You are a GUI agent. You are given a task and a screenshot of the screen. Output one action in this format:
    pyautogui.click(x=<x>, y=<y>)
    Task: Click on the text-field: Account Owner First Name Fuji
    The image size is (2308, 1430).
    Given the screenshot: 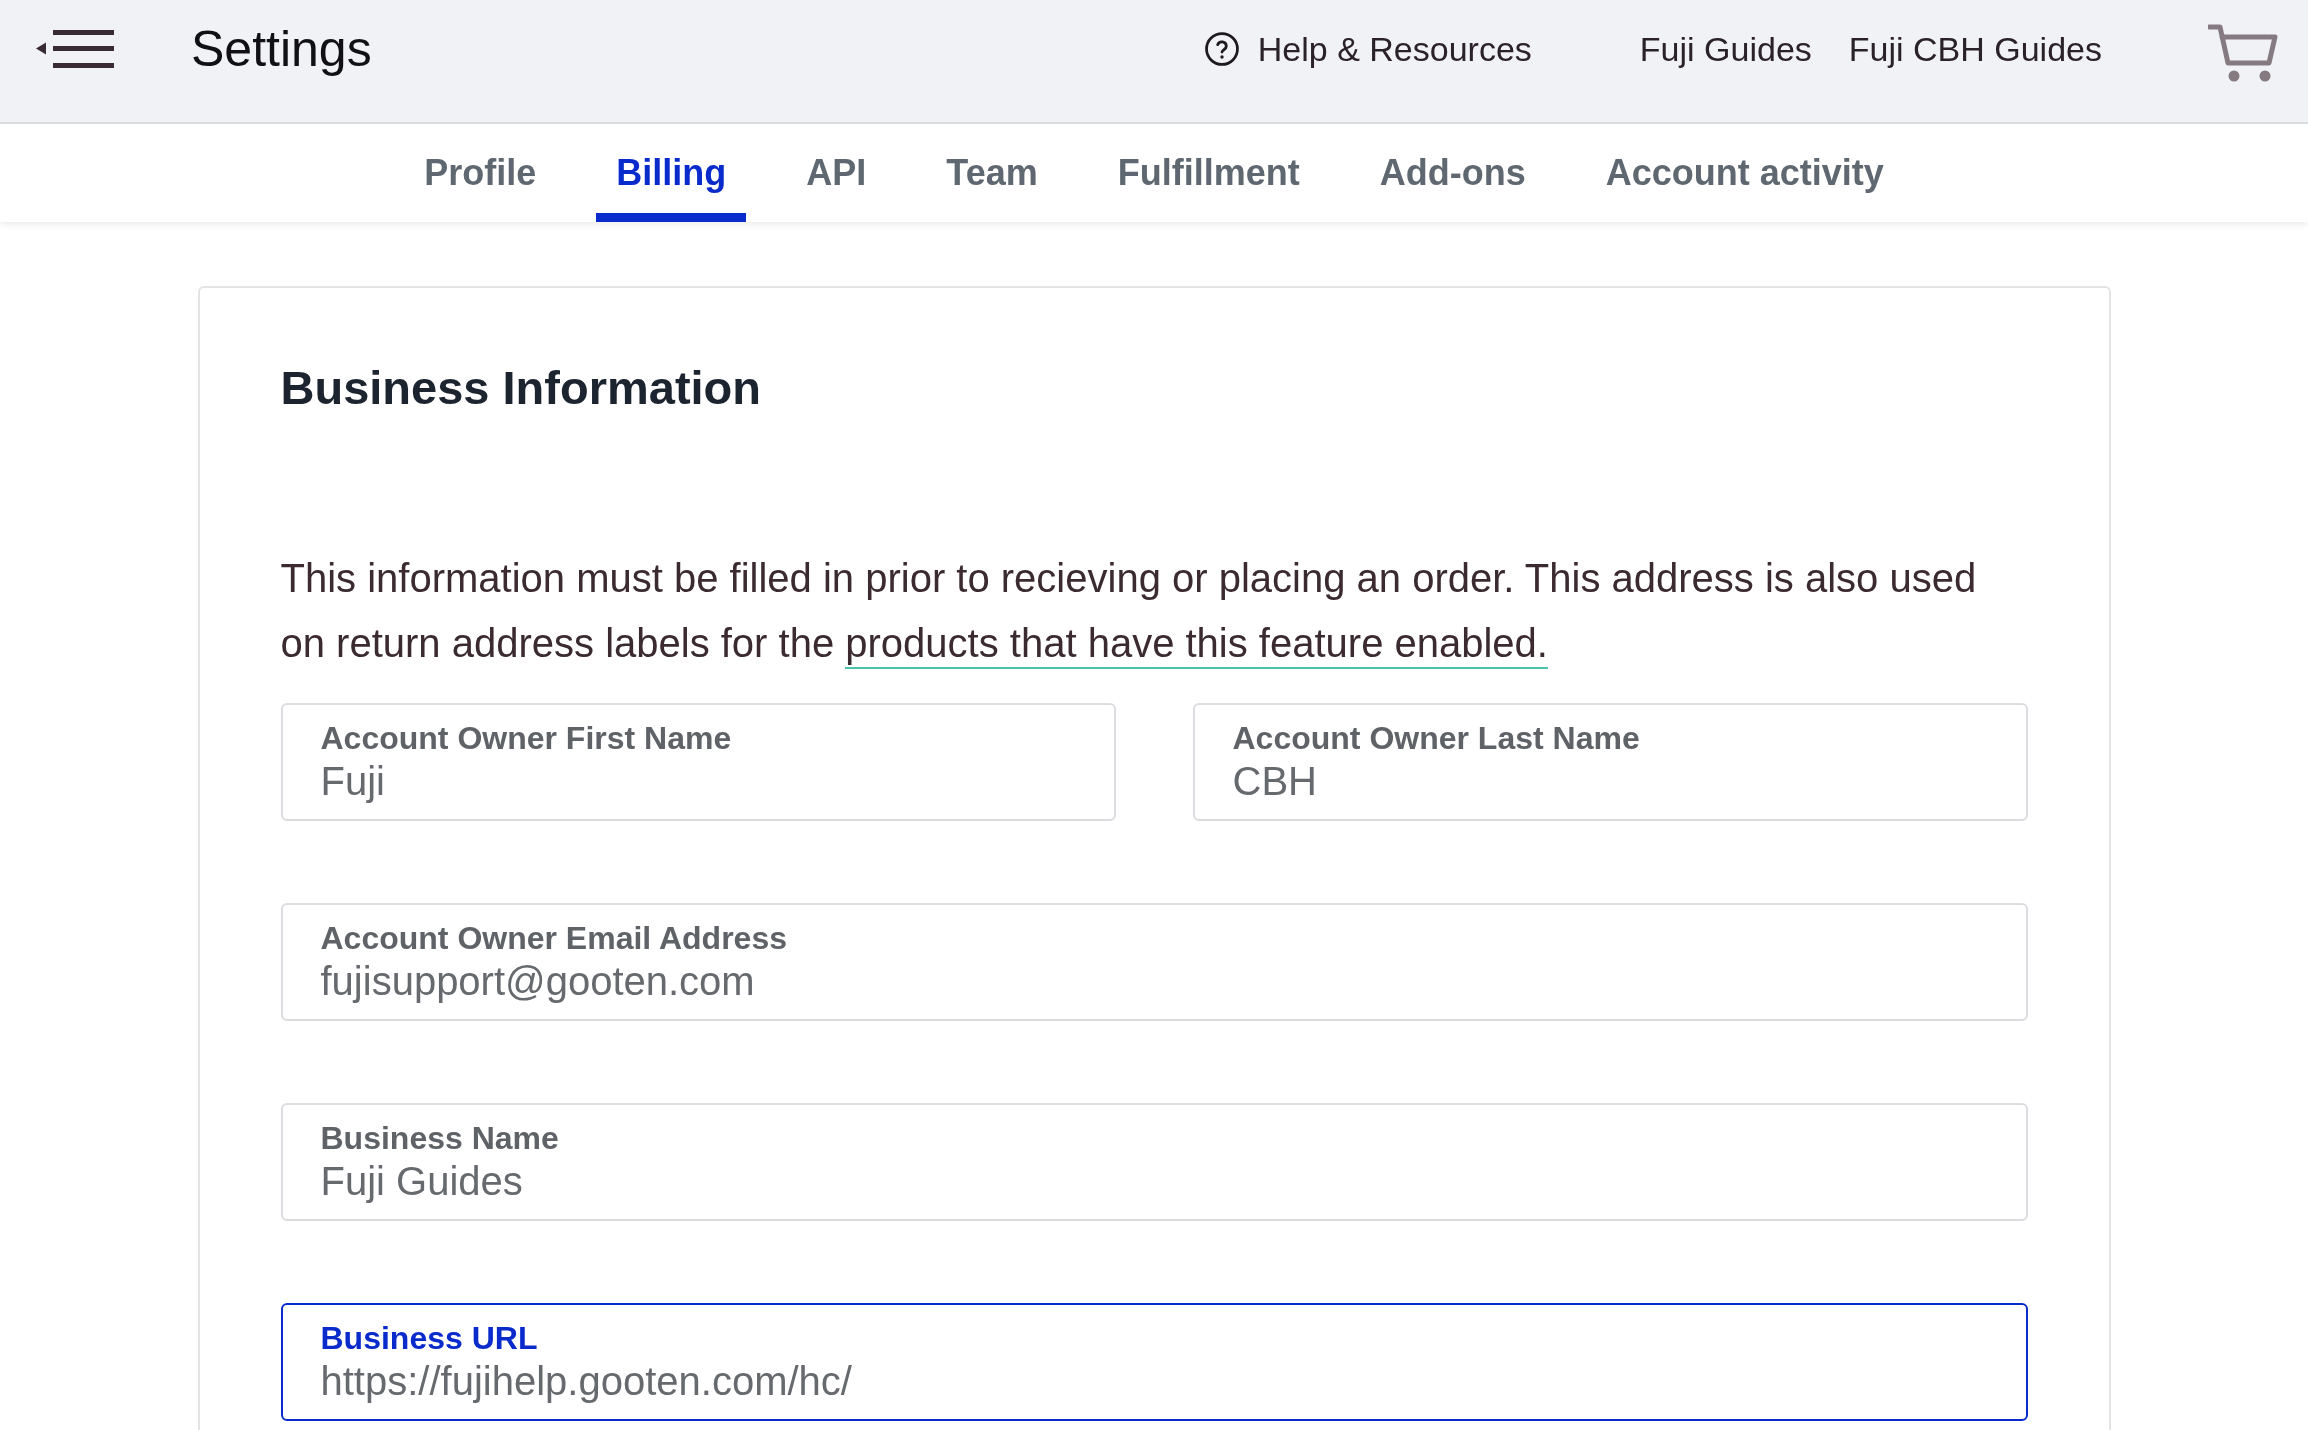 What is the action you would take?
    pyautogui.click(x=698, y=762)
    